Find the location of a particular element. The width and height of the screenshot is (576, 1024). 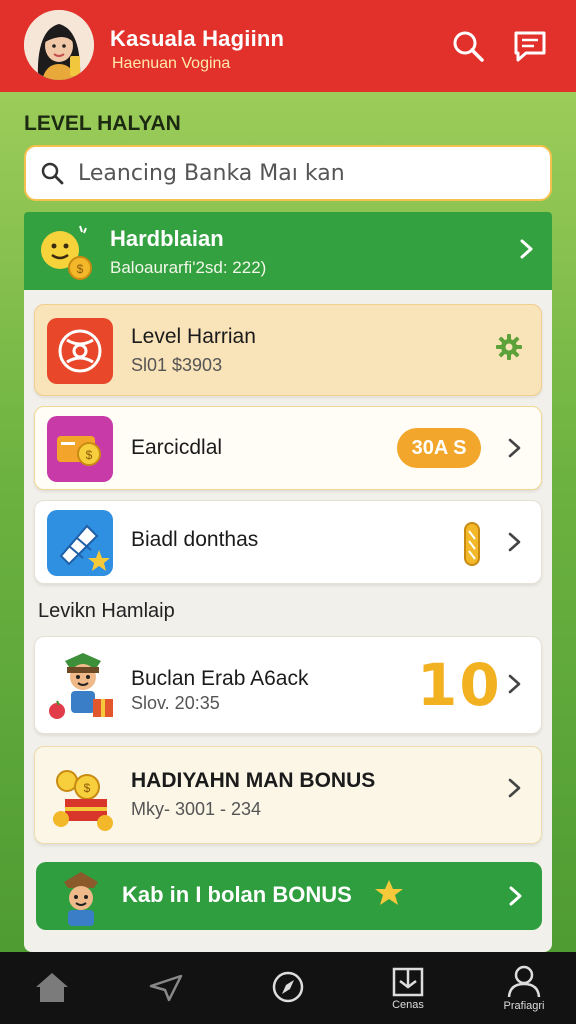

card-title: Biadl donthas is located at coordinates (195, 539).